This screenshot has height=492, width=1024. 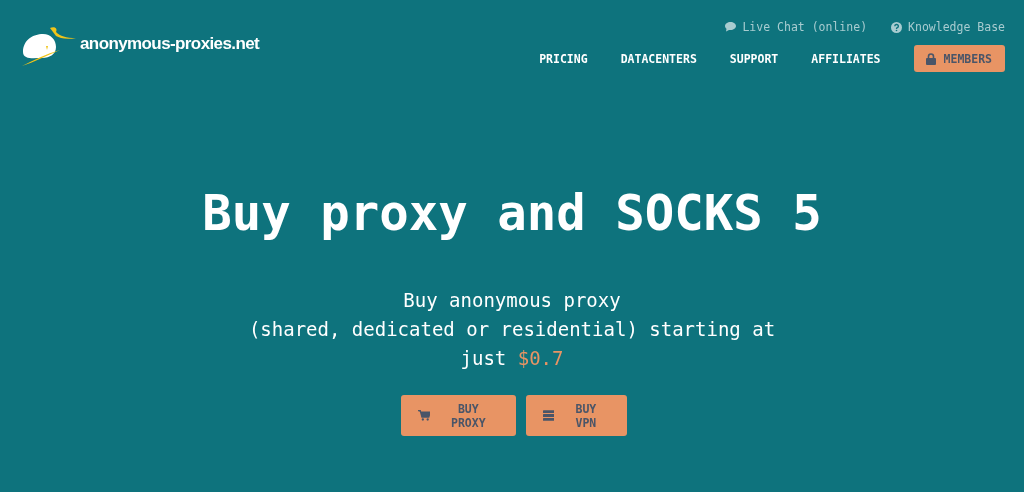 I want to click on help-icon, so click(x=897, y=27).